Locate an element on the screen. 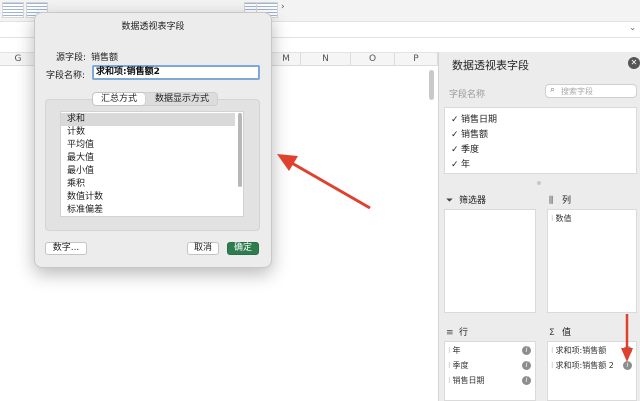 This screenshot has height=401, width=640. field-item: ✓ 季度 is located at coordinates (465, 148).